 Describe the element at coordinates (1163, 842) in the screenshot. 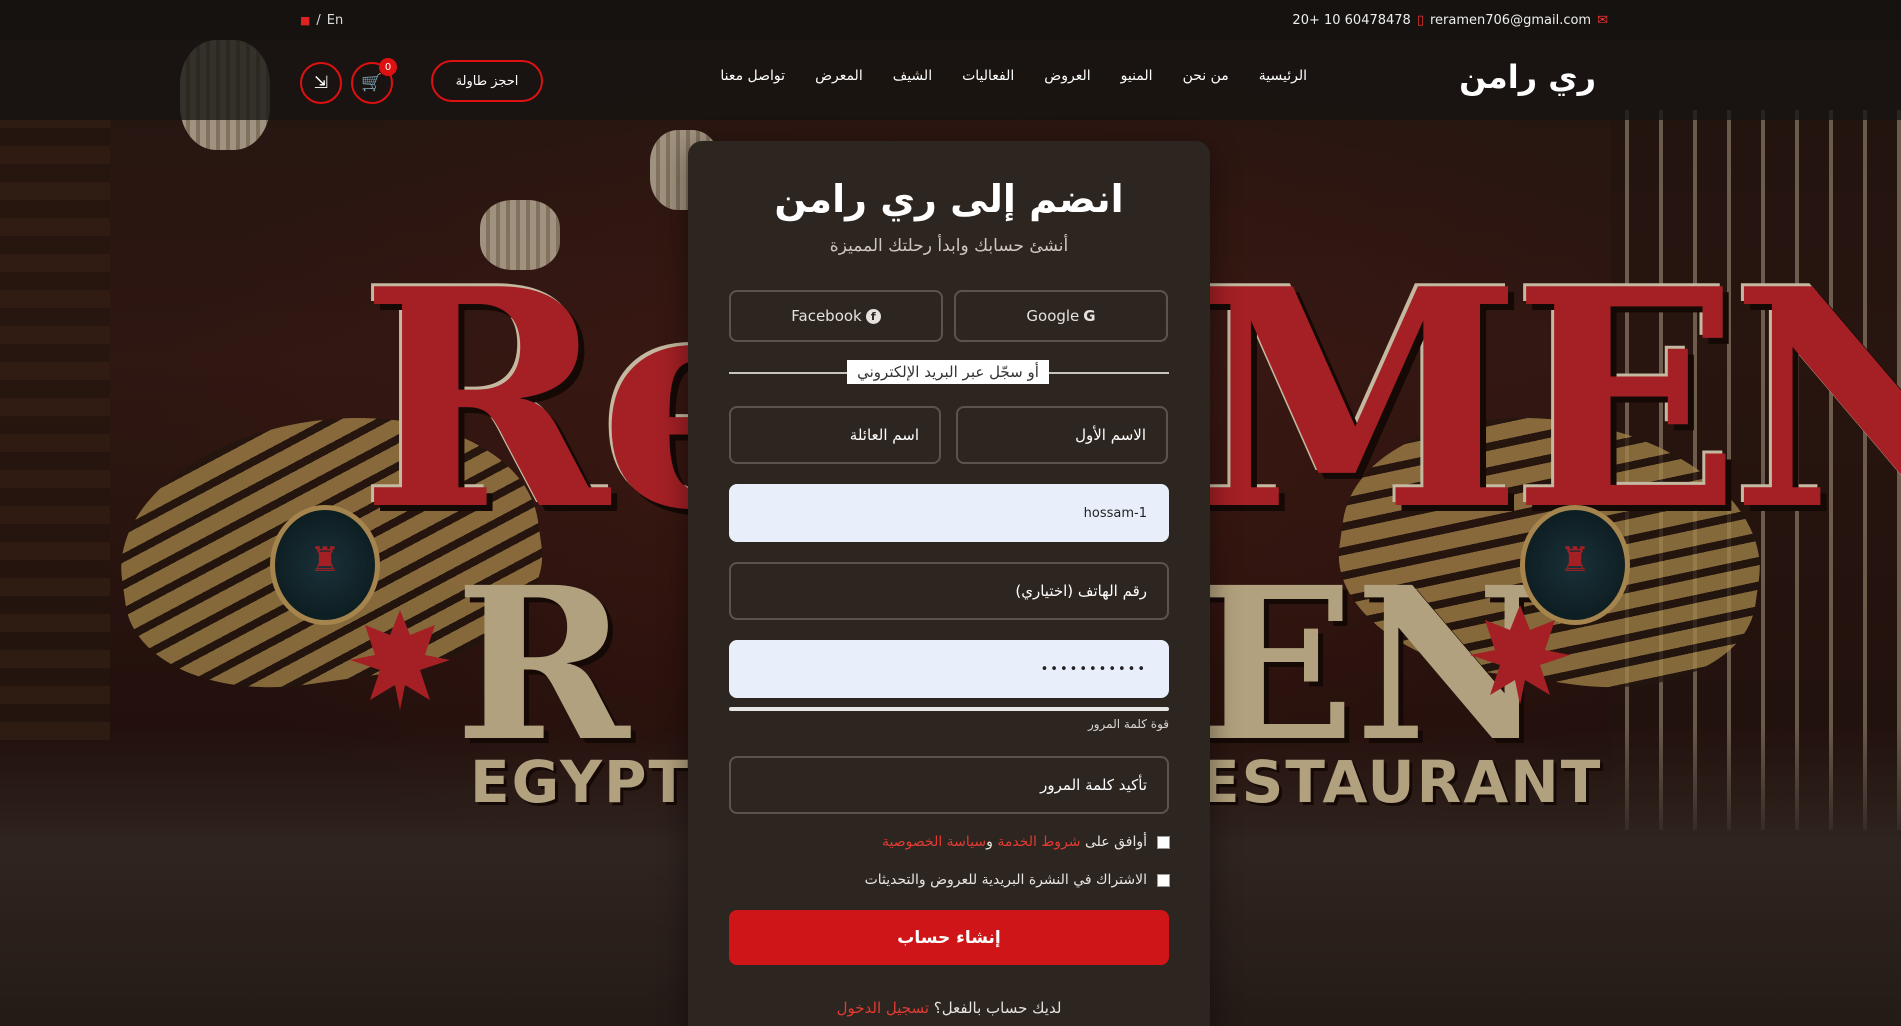

I see `terms-checkbox` at that location.